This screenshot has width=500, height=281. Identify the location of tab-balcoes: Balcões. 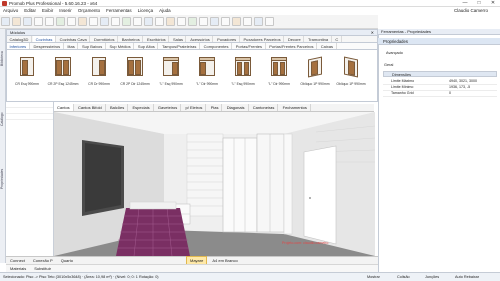
(118, 107).